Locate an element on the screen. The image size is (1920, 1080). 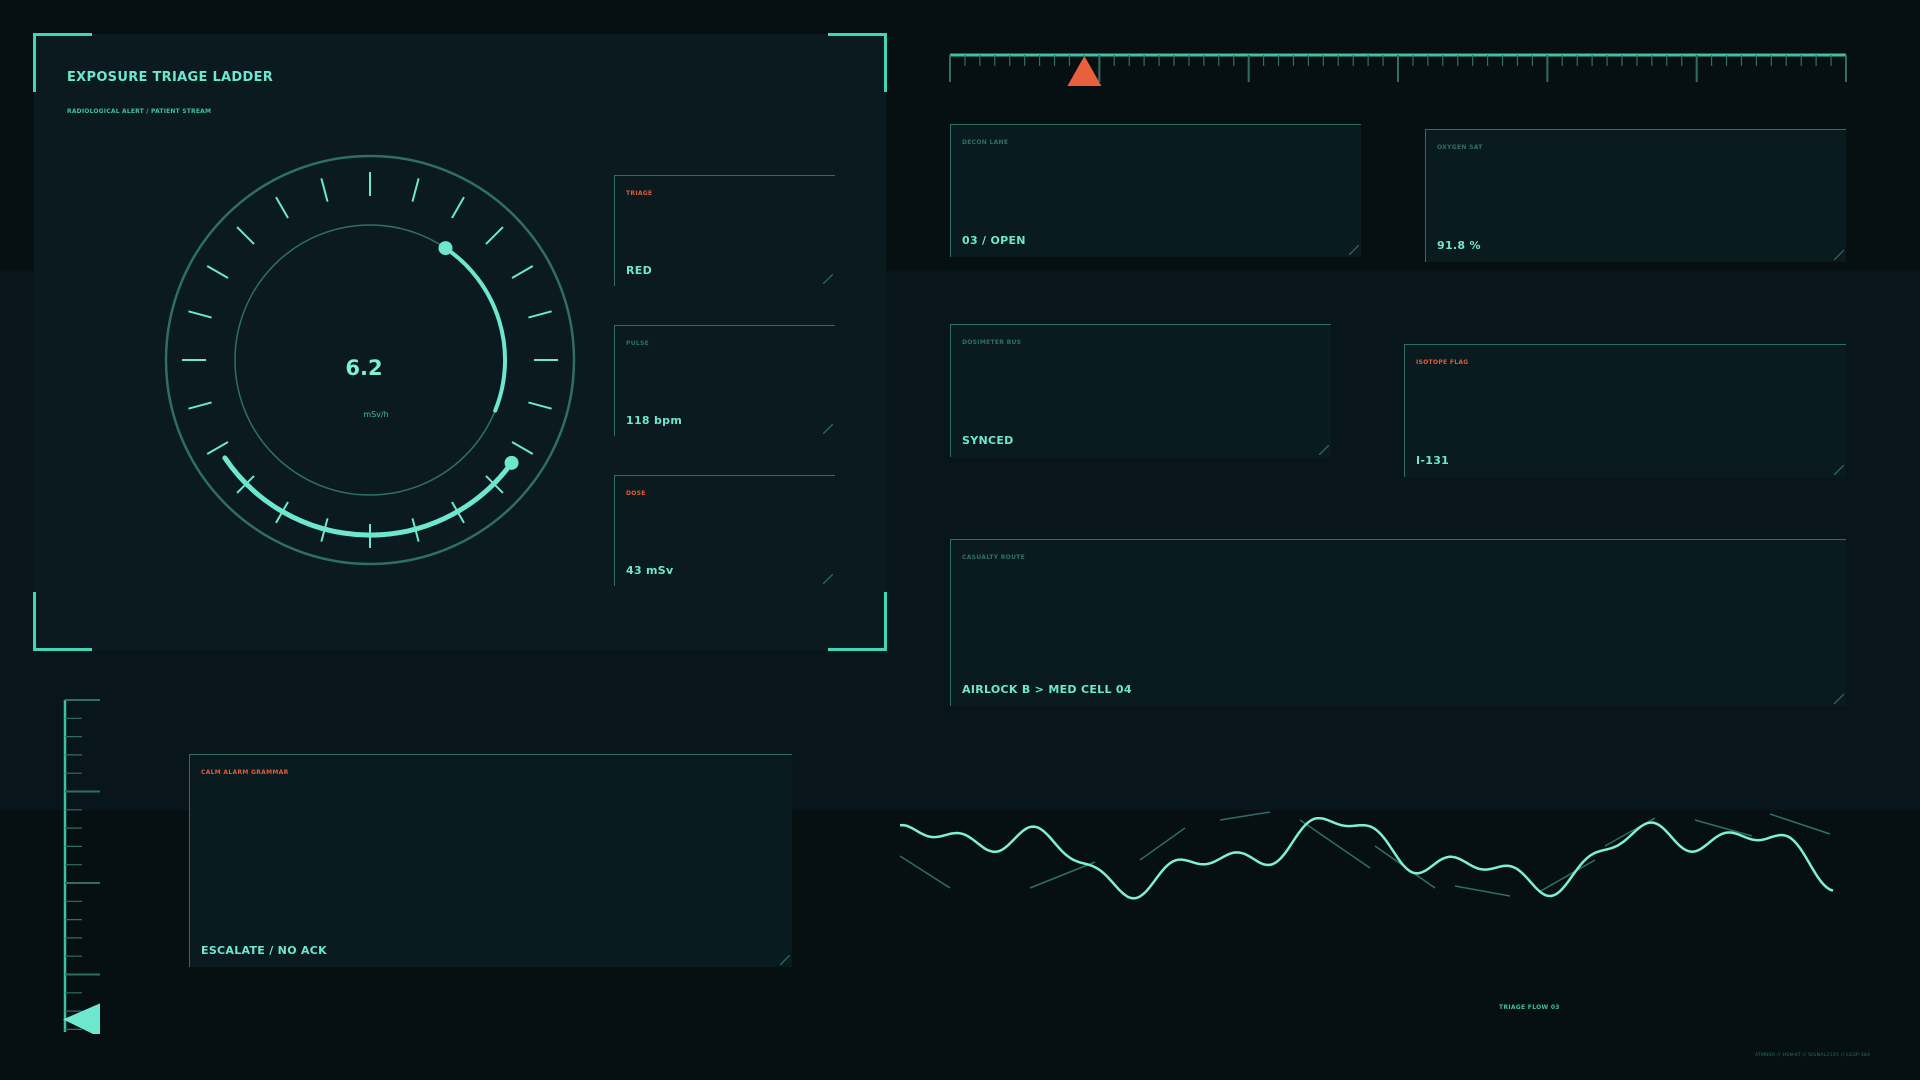
gauge-arc-upper is located at coordinates (475, 329).